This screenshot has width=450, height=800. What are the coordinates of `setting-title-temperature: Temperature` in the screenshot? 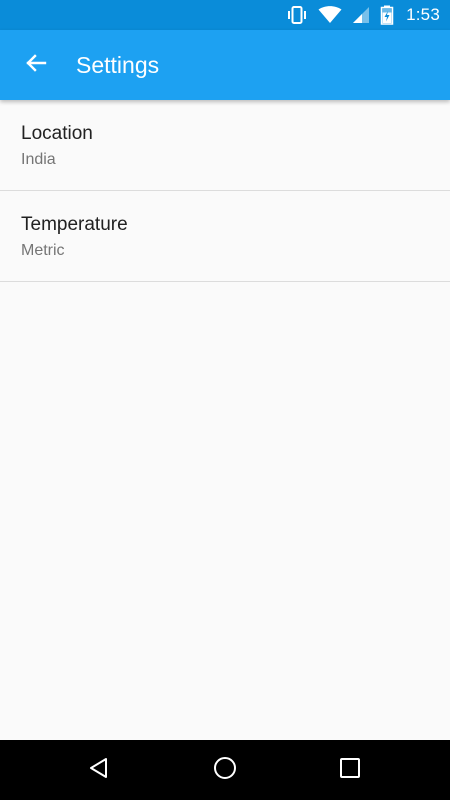 It's located at (74, 224).